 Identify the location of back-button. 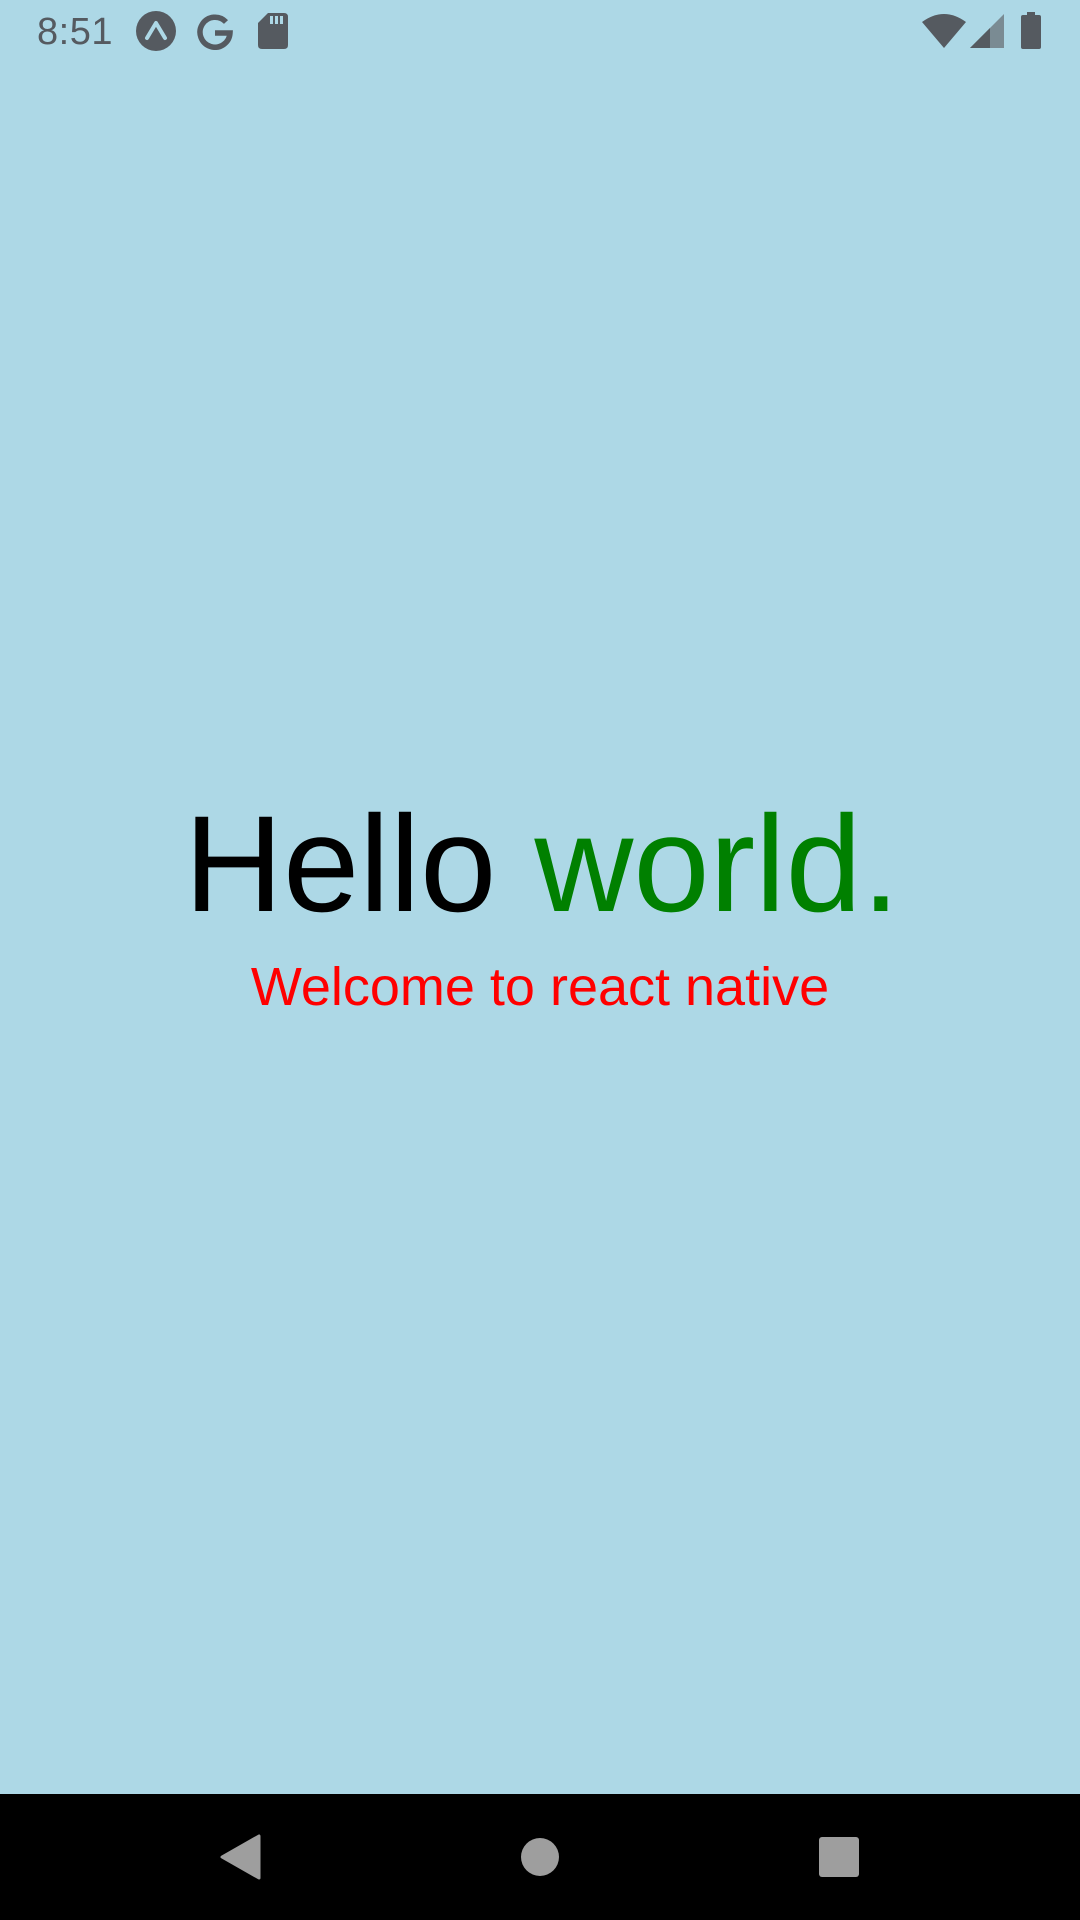
(240, 1857).